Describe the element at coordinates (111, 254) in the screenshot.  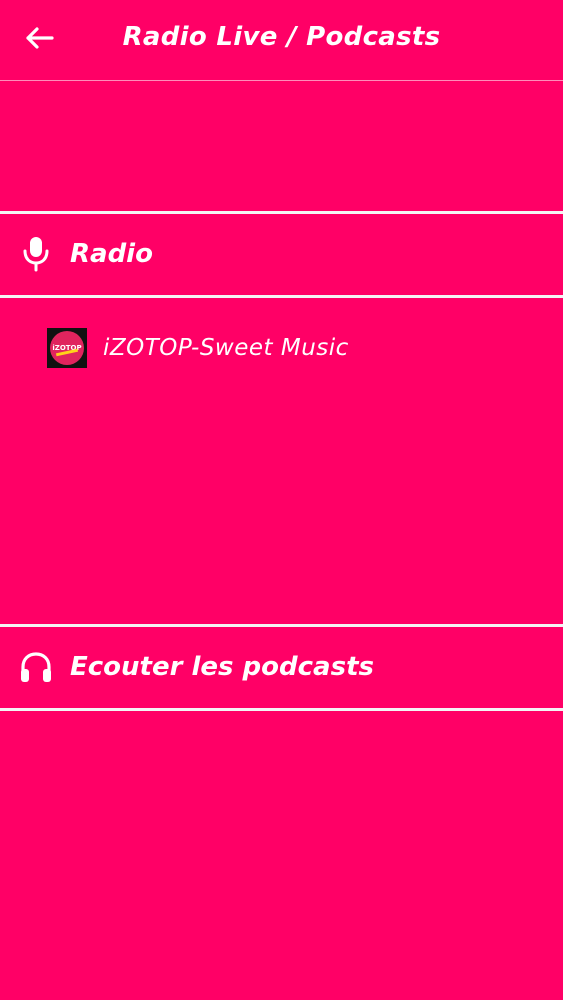
I see `radio-section-label: Radio` at that location.